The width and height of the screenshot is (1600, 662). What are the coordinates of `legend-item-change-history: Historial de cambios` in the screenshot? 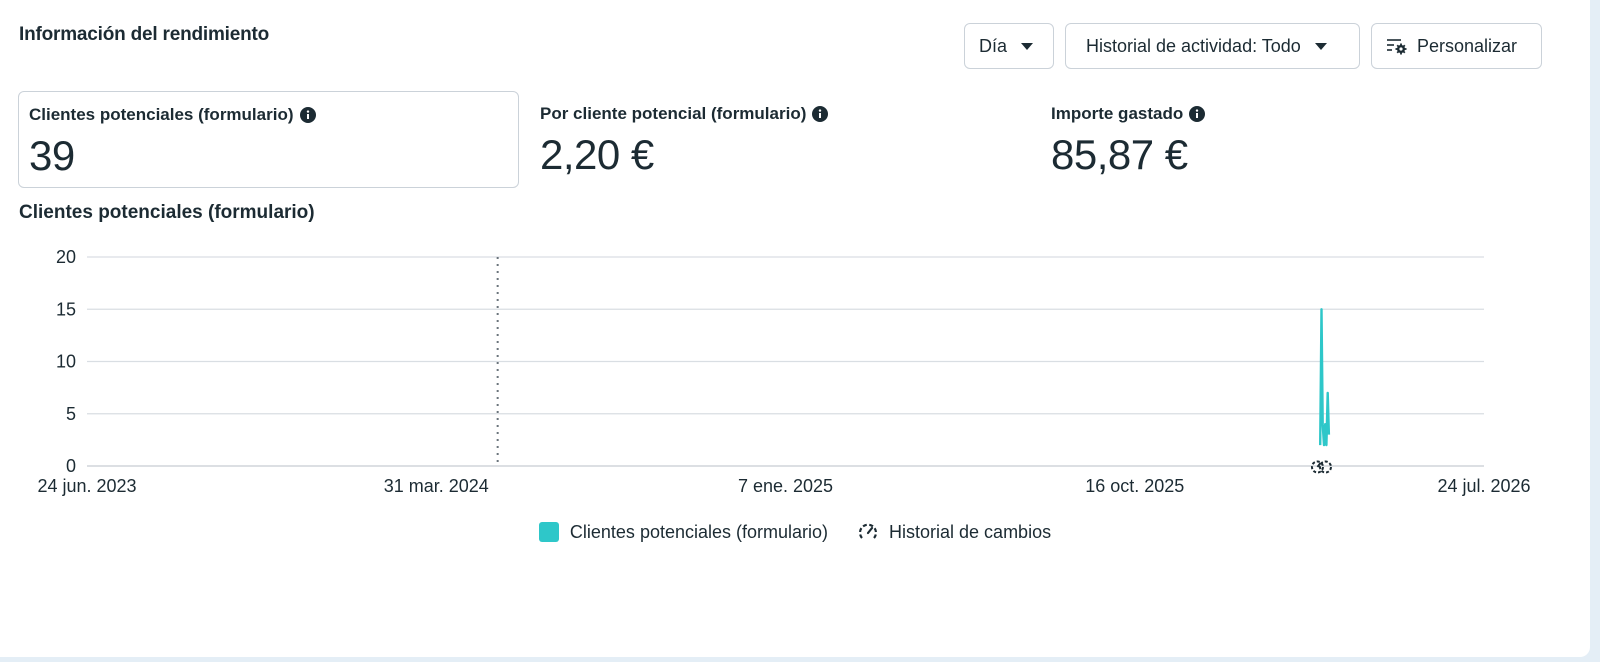 It's located at (953, 532).